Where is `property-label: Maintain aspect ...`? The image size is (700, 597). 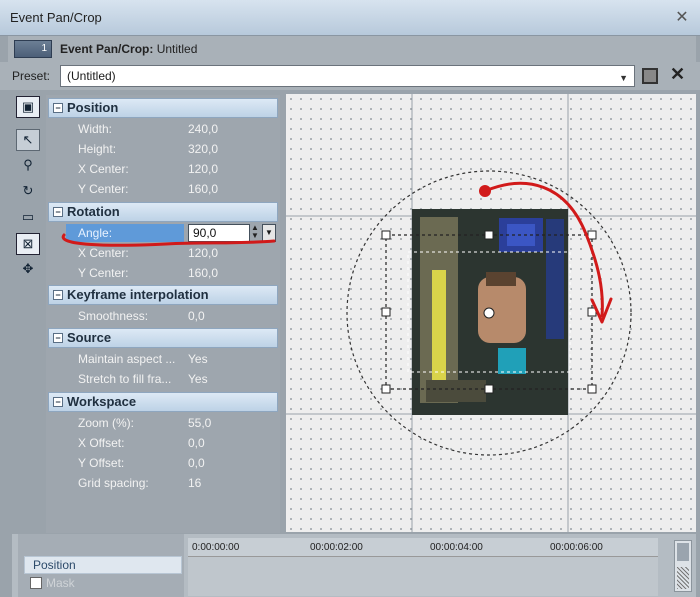 property-label: Maintain aspect ... is located at coordinates (127, 359).